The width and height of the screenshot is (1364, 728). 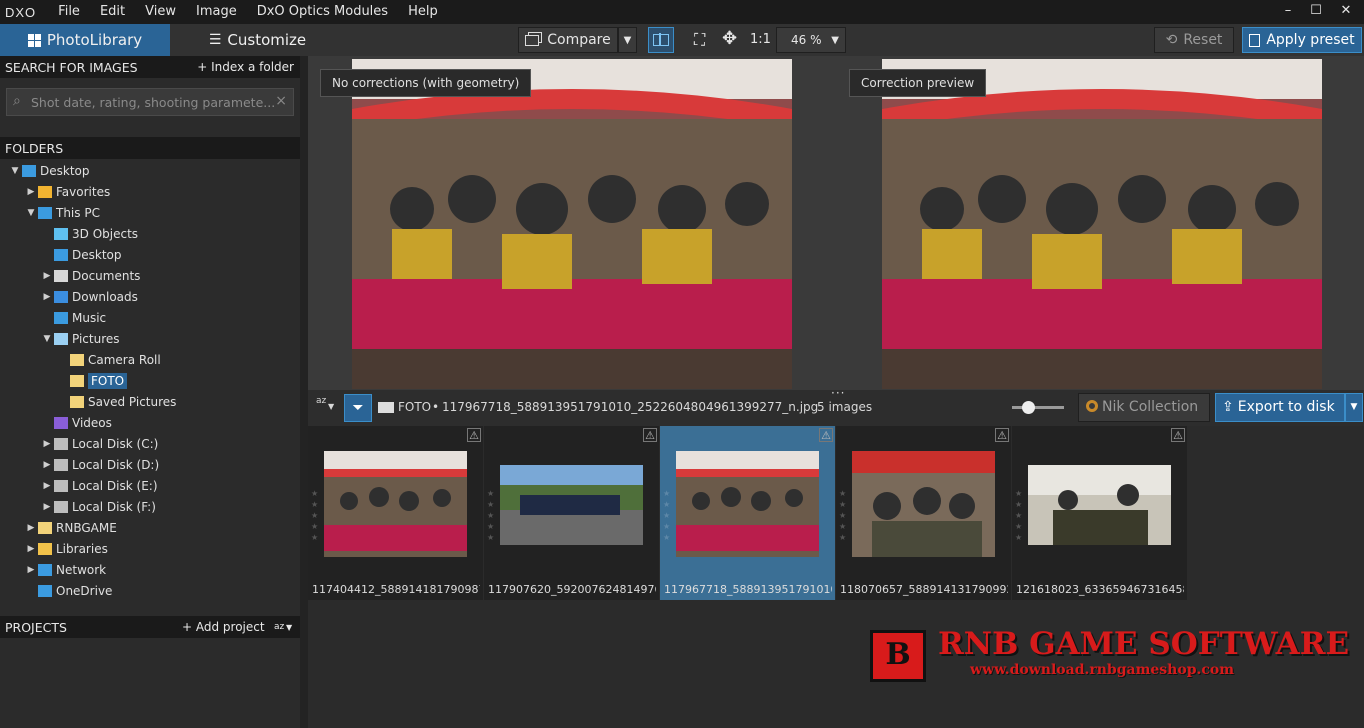 What do you see at coordinates (92, 380) in the screenshot?
I see `folder-item: FOTO` at bounding box center [92, 380].